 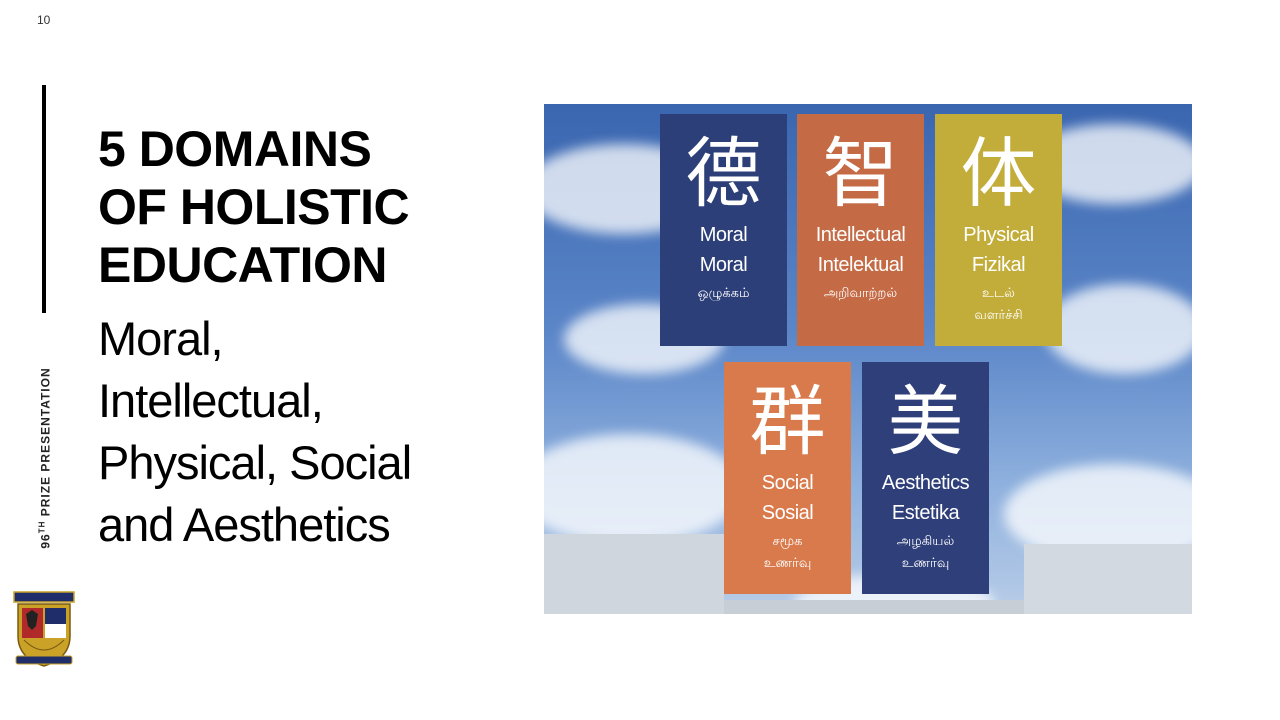 What do you see at coordinates (787, 478) in the screenshot?
I see `banner-social: 群 Social Sosial சமூக உணர்வு` at bounding box center [787, 478].